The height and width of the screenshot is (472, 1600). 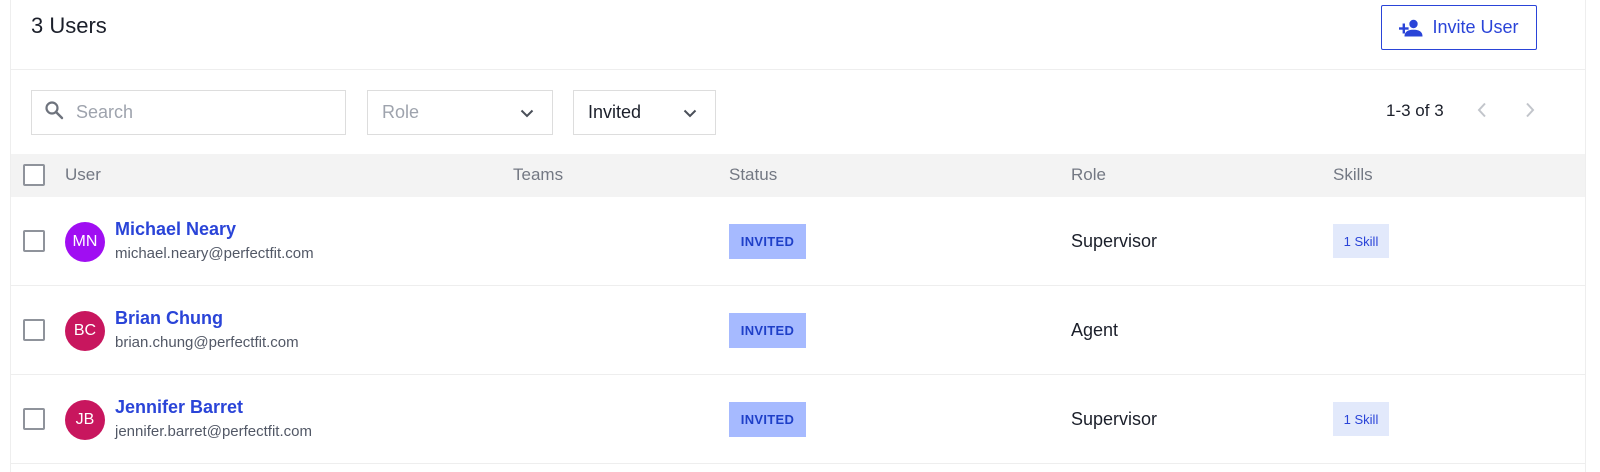 I want to click on invite-user-button: Invite User, so click(x=1459, y=27).